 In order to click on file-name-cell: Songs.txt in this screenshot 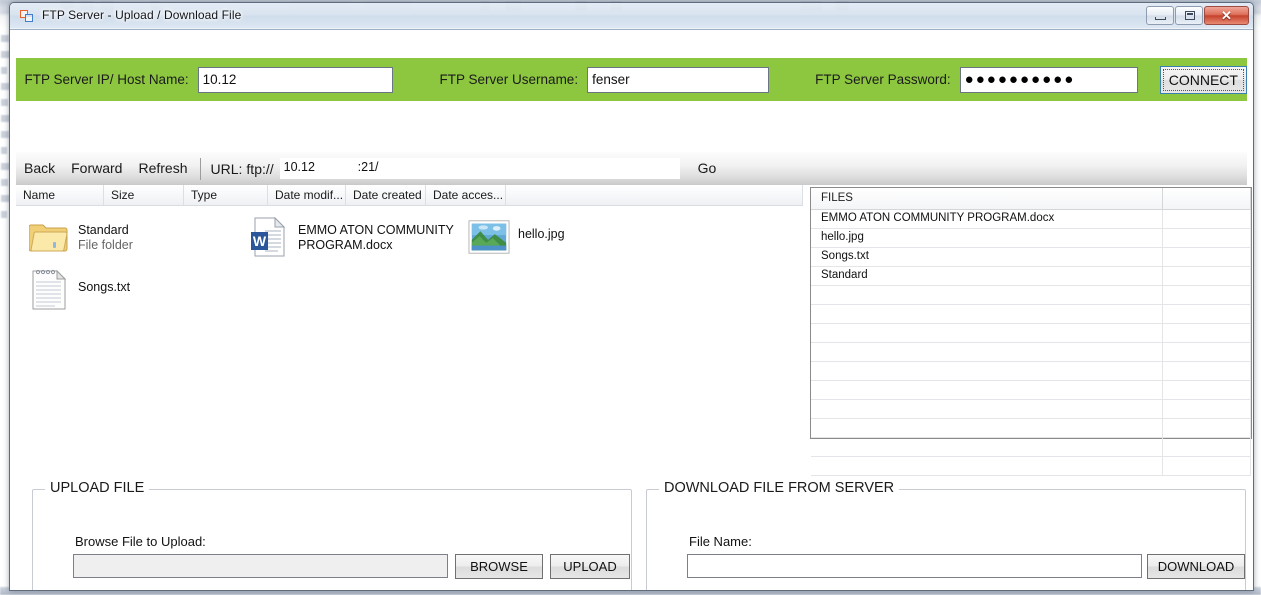, I will do `click(987, 257)`.